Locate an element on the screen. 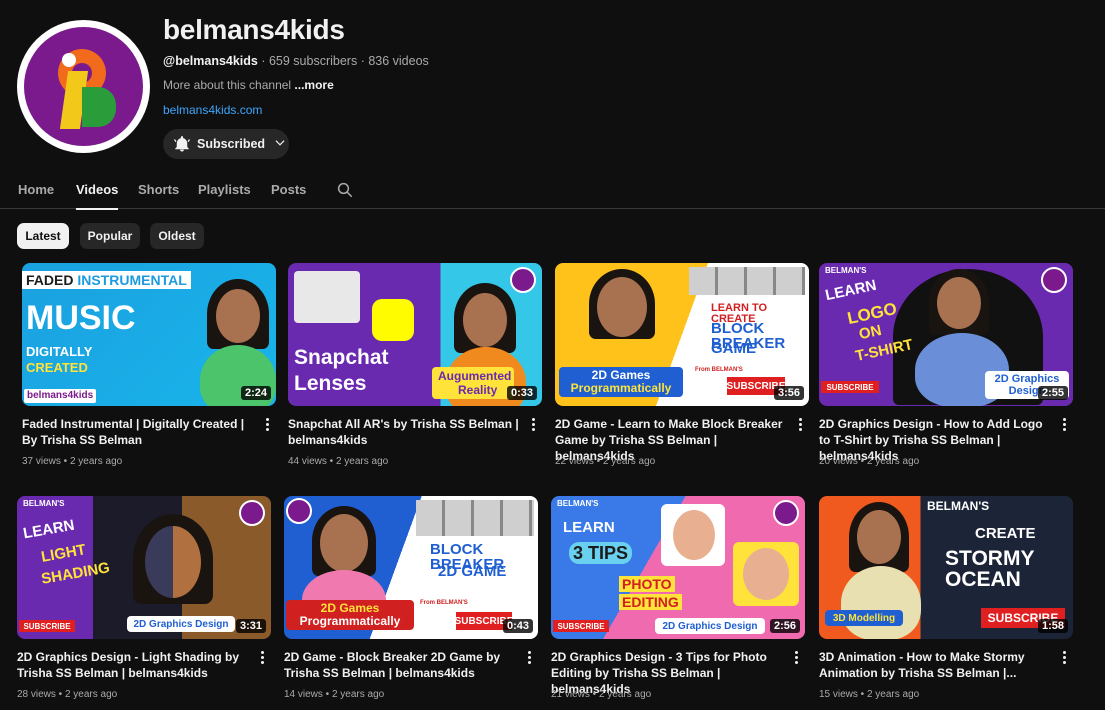  video-duration: 0:33 is located at coordinates (521, 393).